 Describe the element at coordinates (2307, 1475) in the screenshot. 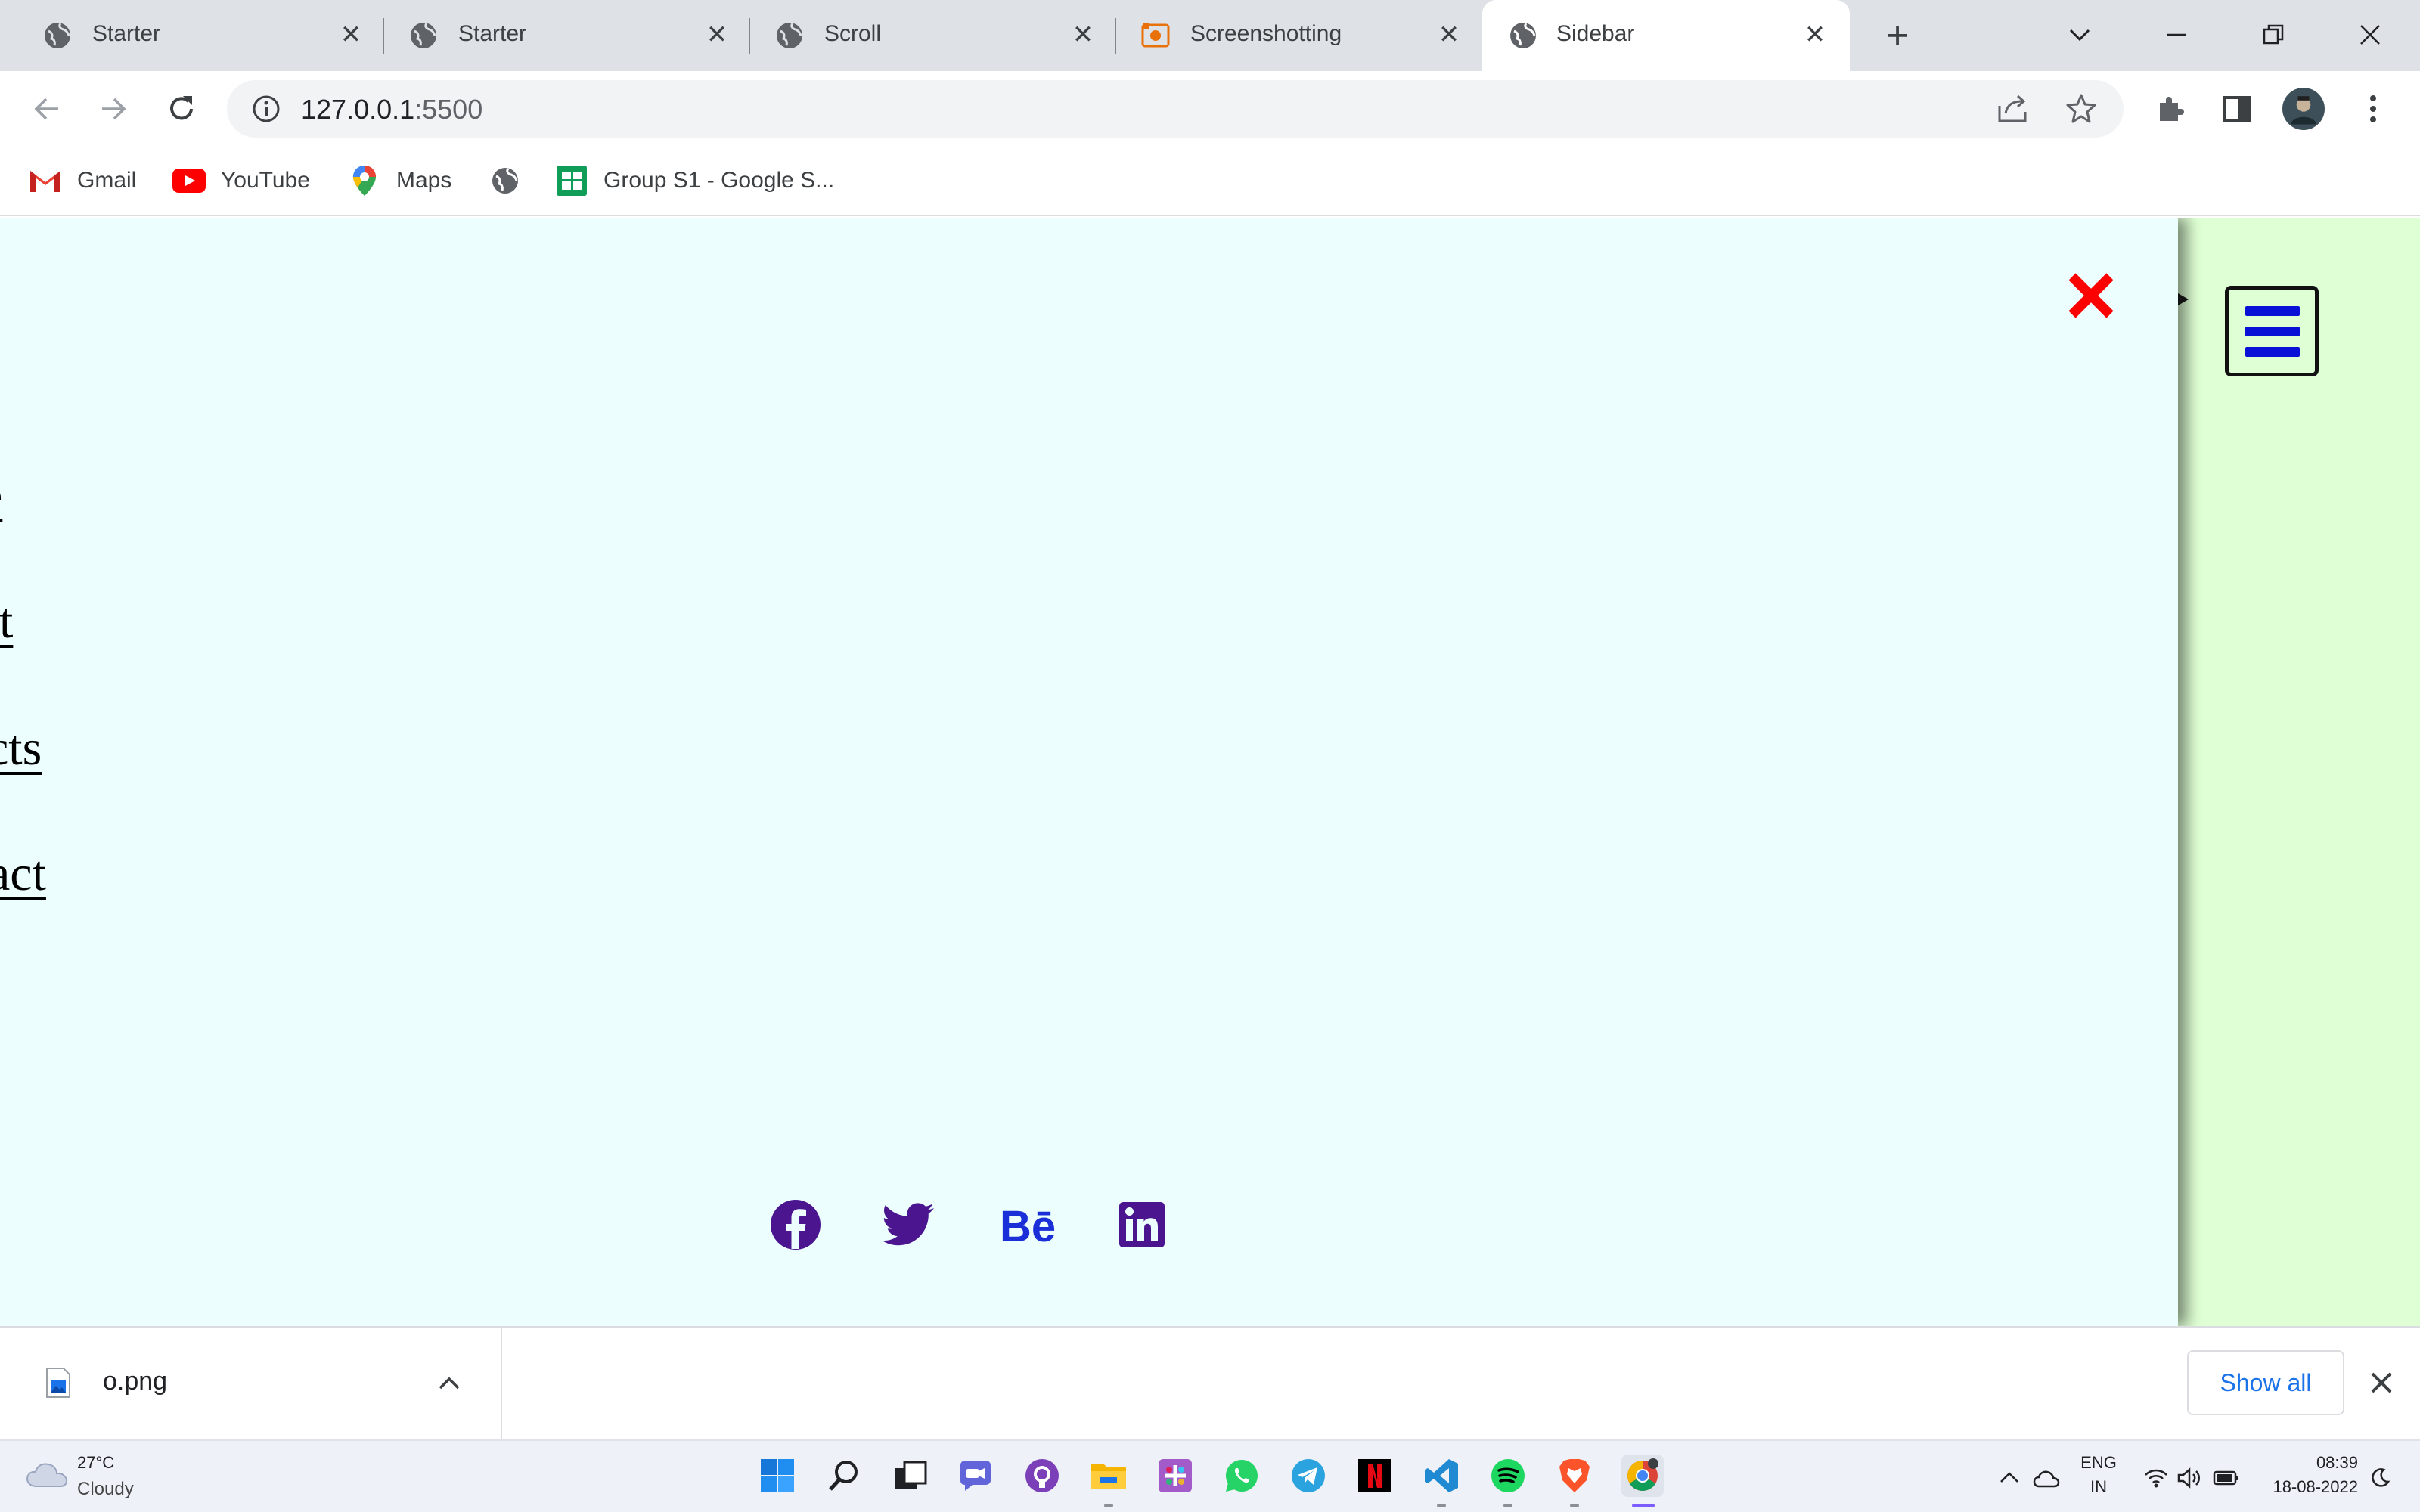

I see `clock: 08:39 18-08-2022` at that location.